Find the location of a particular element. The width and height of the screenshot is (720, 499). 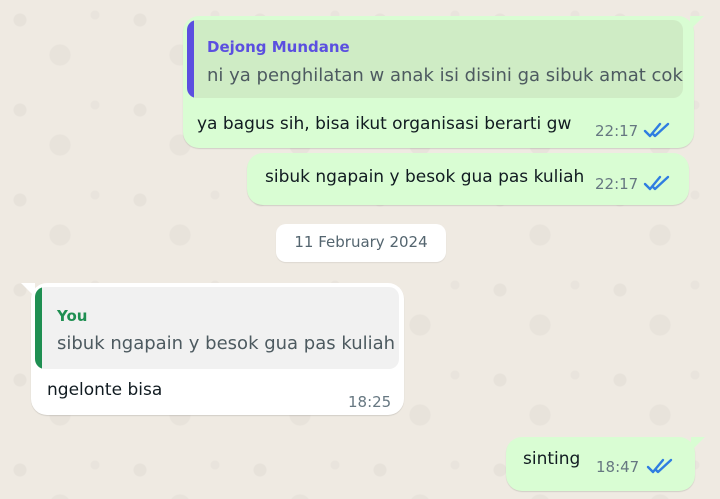

quote-text: sibuk ngapain y besok gua pas kuliah is located at coordinates (226, 343).